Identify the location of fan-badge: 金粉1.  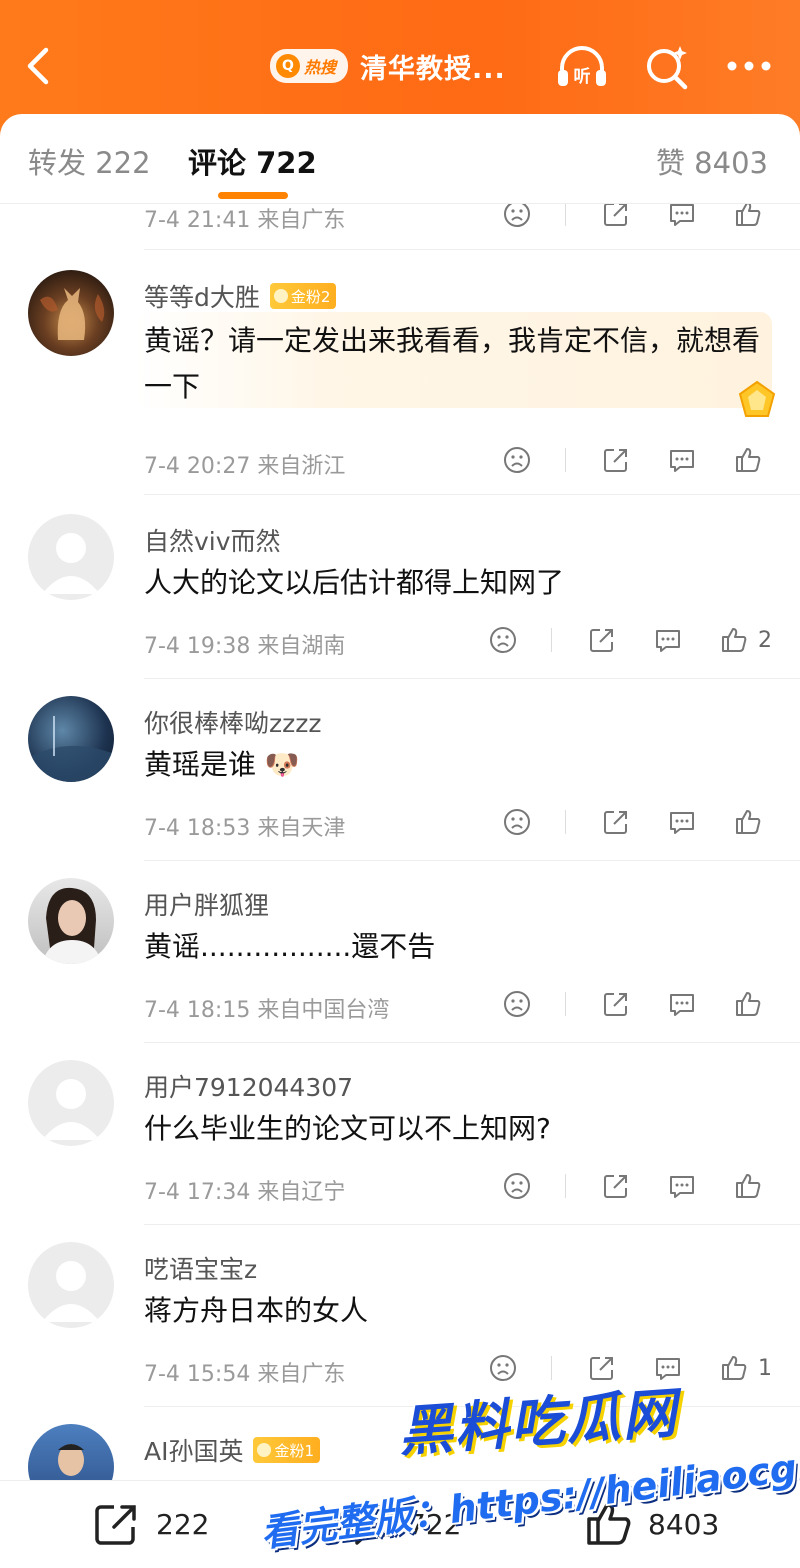
(287, 1450).